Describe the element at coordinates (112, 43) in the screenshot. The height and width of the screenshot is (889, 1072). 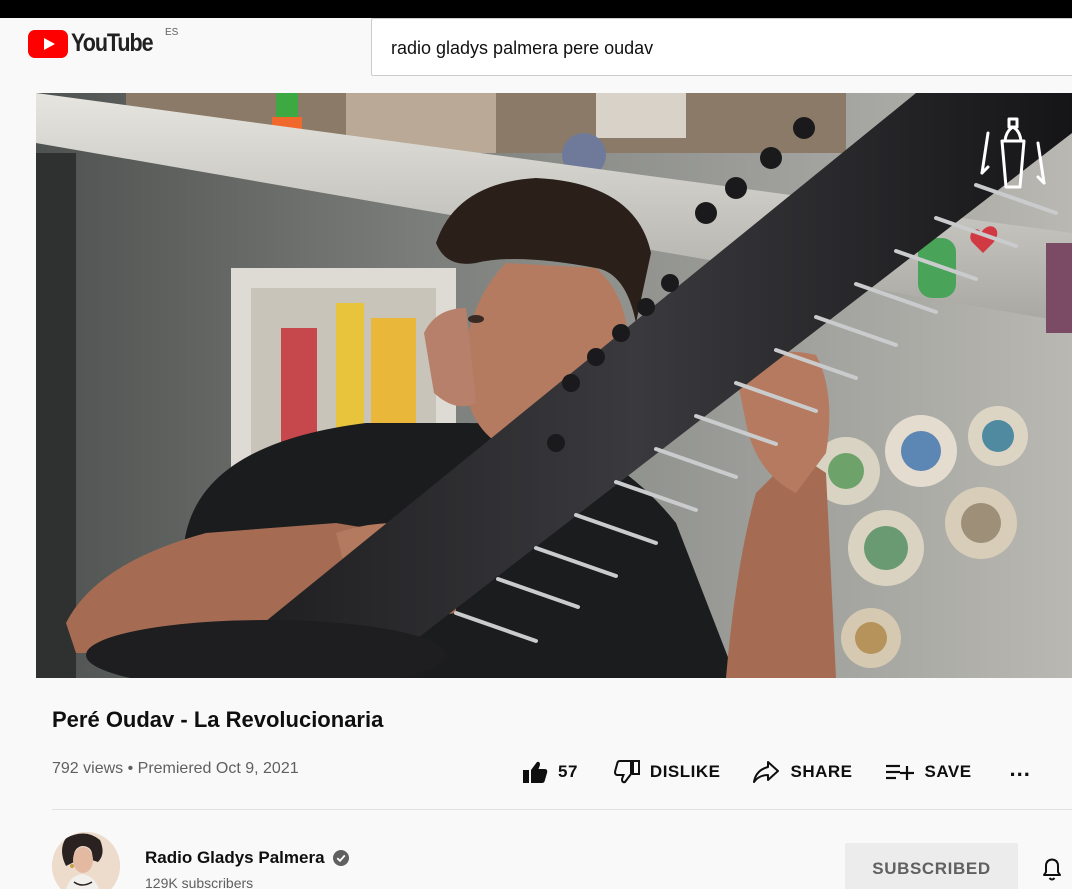
I see `logo-text: YouTube` at that location.